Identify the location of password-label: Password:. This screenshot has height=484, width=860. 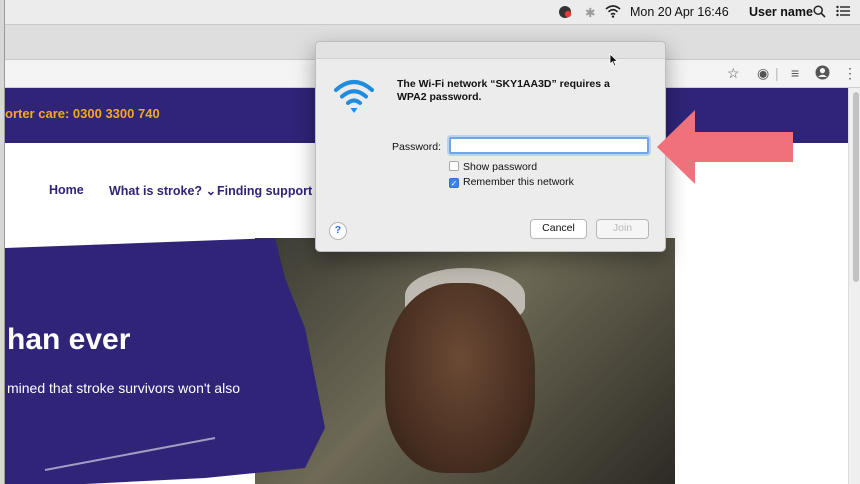
(417, 147).